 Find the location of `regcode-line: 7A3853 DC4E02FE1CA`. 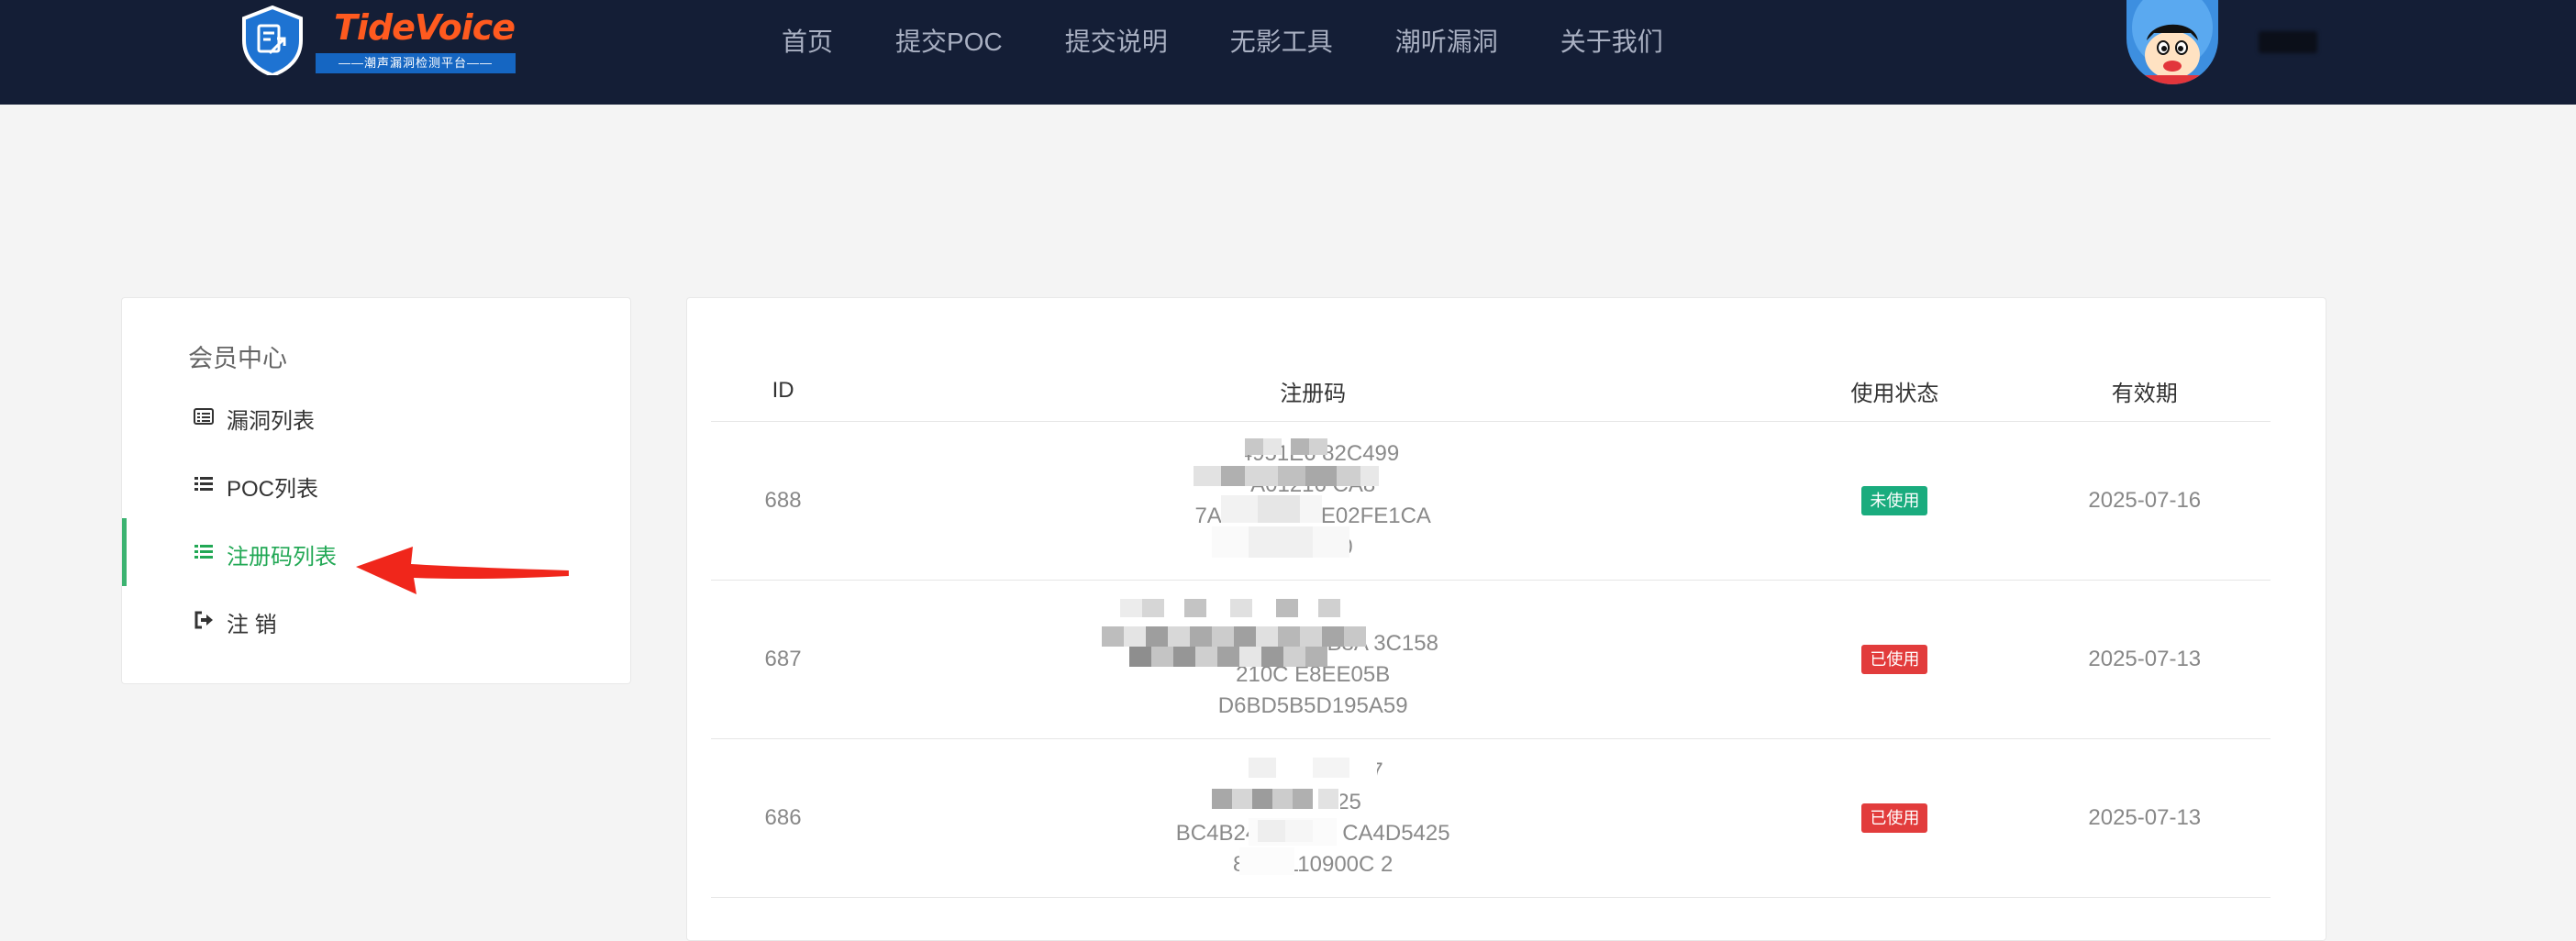

regcode-line: 7A3853 DC4E02FE1CA is located at coordinates (1312, 516).